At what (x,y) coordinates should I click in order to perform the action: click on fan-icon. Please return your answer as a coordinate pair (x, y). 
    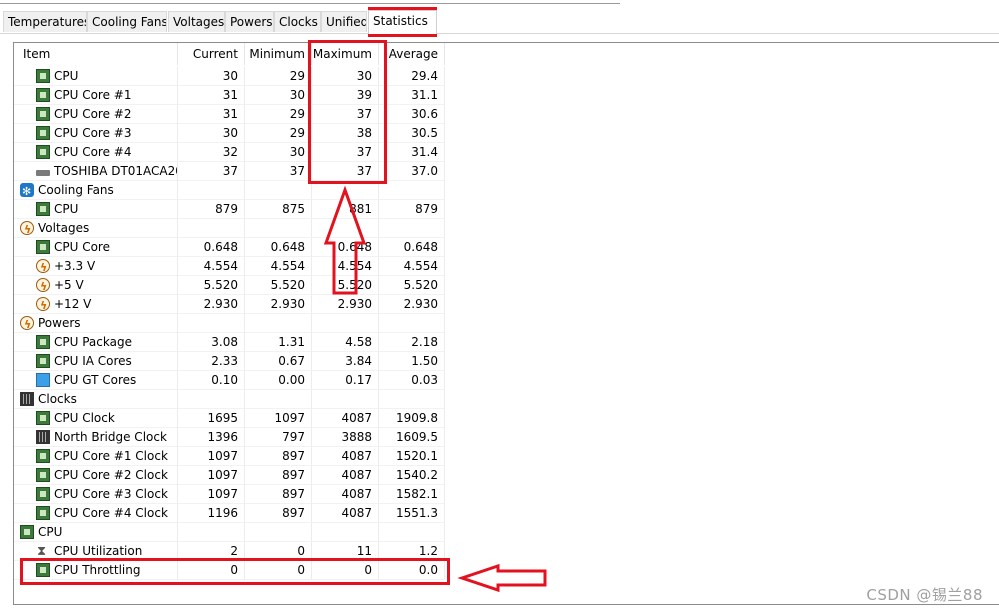
    Looking at the image, I should click on (27, 190).